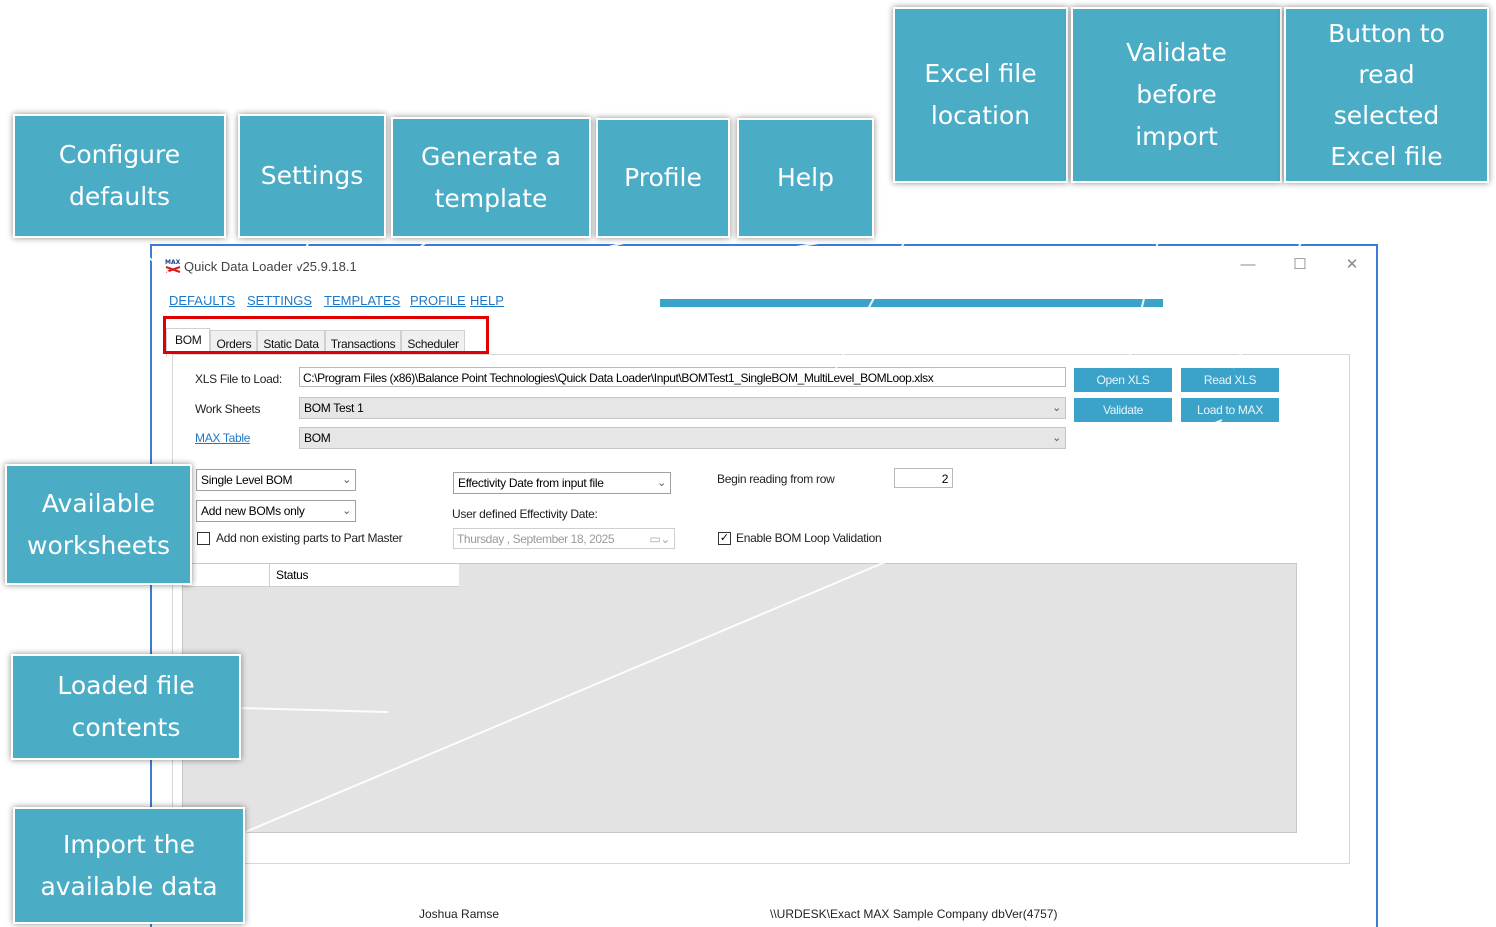 This screenshot has width=1496, height=927. What do you see at coordinates (312, 176) in the screenshot?
I see `callout-settings: Settings` at bounding box center [312, 176].